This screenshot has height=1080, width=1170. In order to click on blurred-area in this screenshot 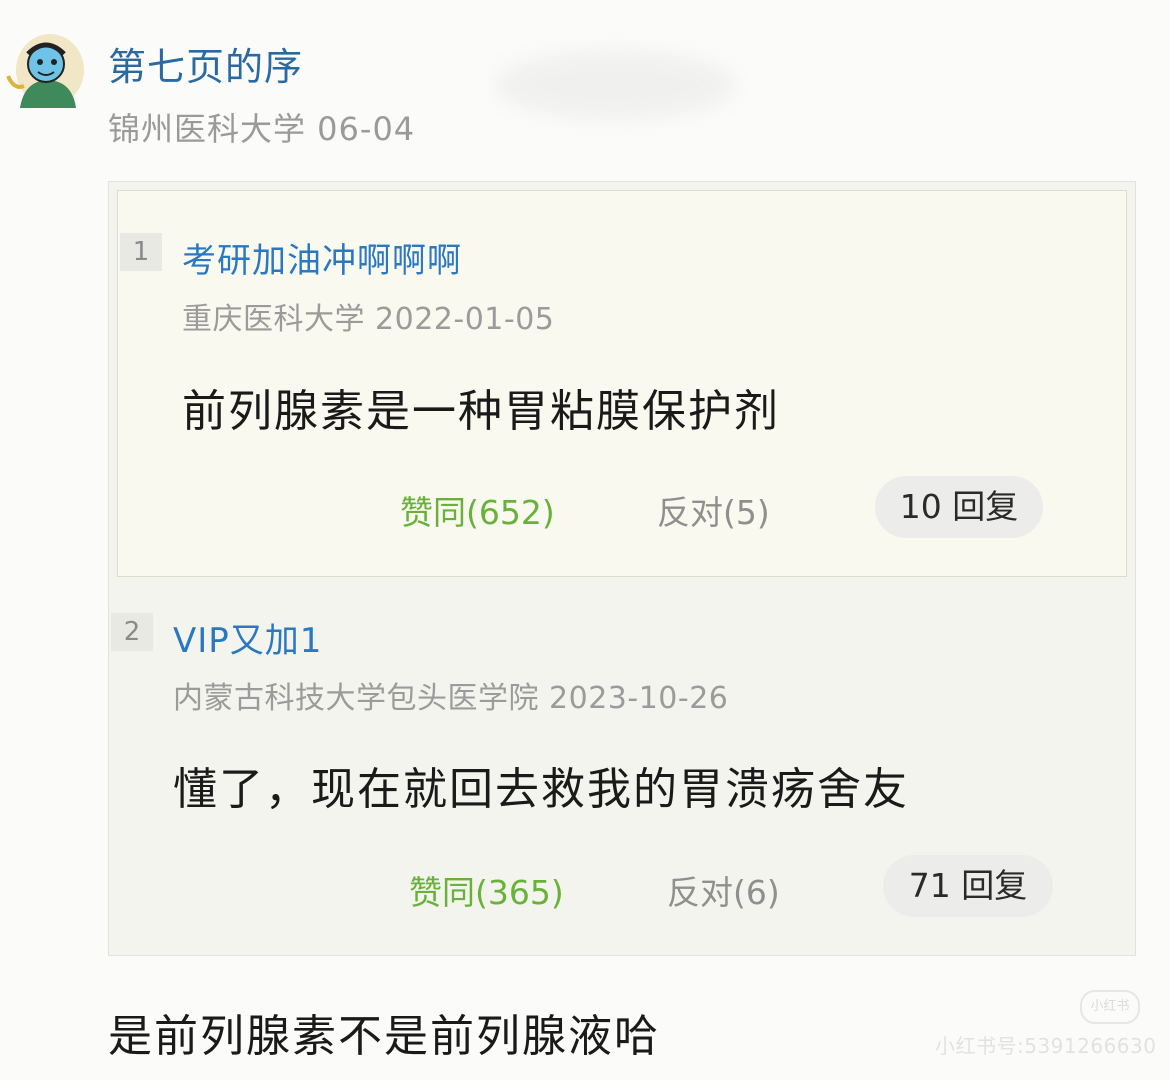, I will do `click(615, 85)`.